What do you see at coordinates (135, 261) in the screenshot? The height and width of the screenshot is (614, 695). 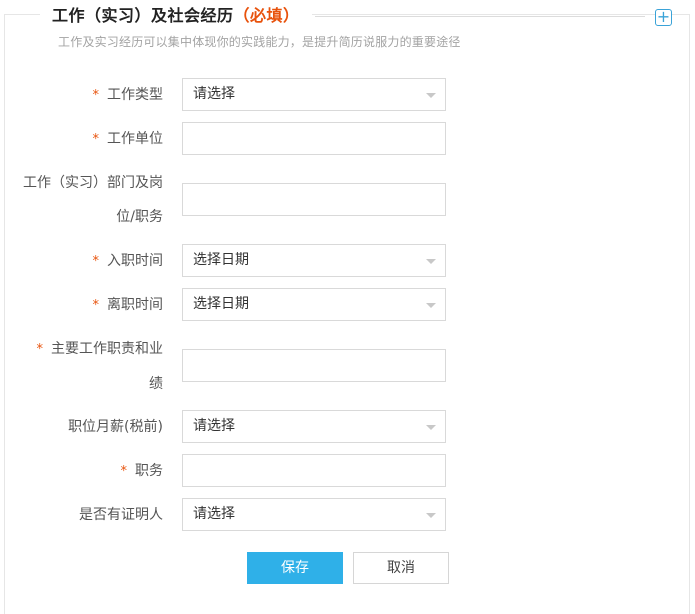 I see `start-date-label-text: 入职时间` at bounding box center [135, 261].